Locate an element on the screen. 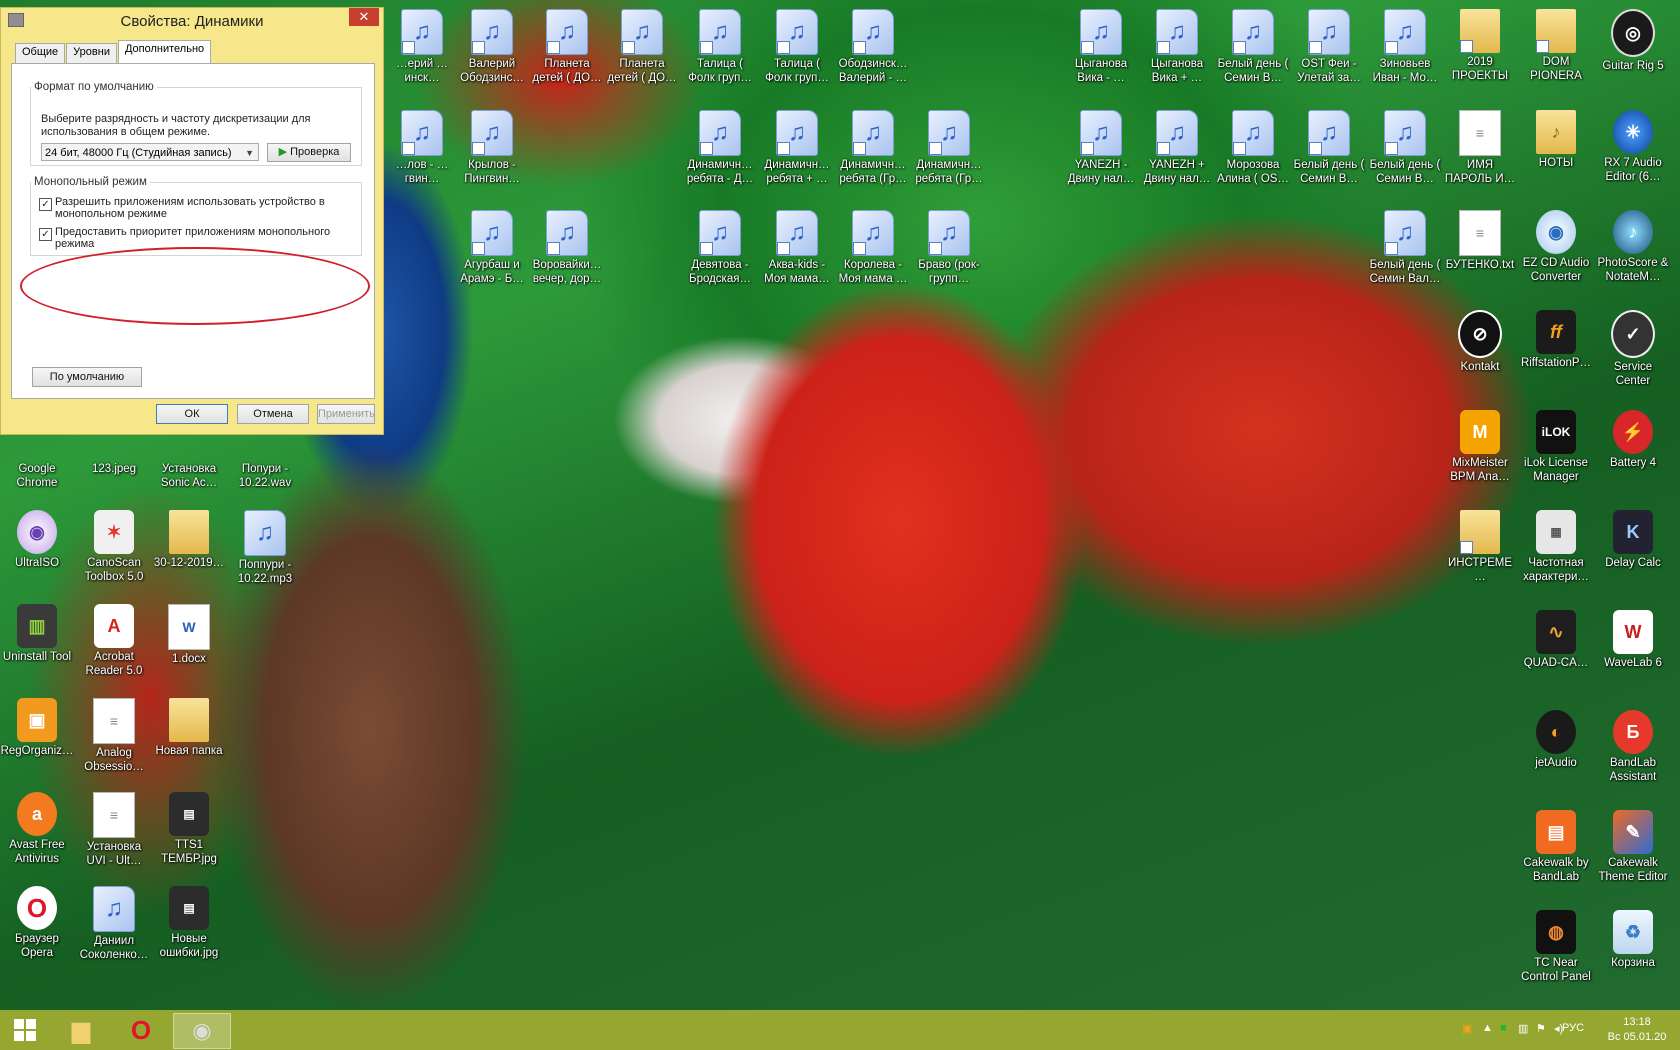  desktop-icon-delay-calc: K Delay Calc is located at coordinates (1633, 551).